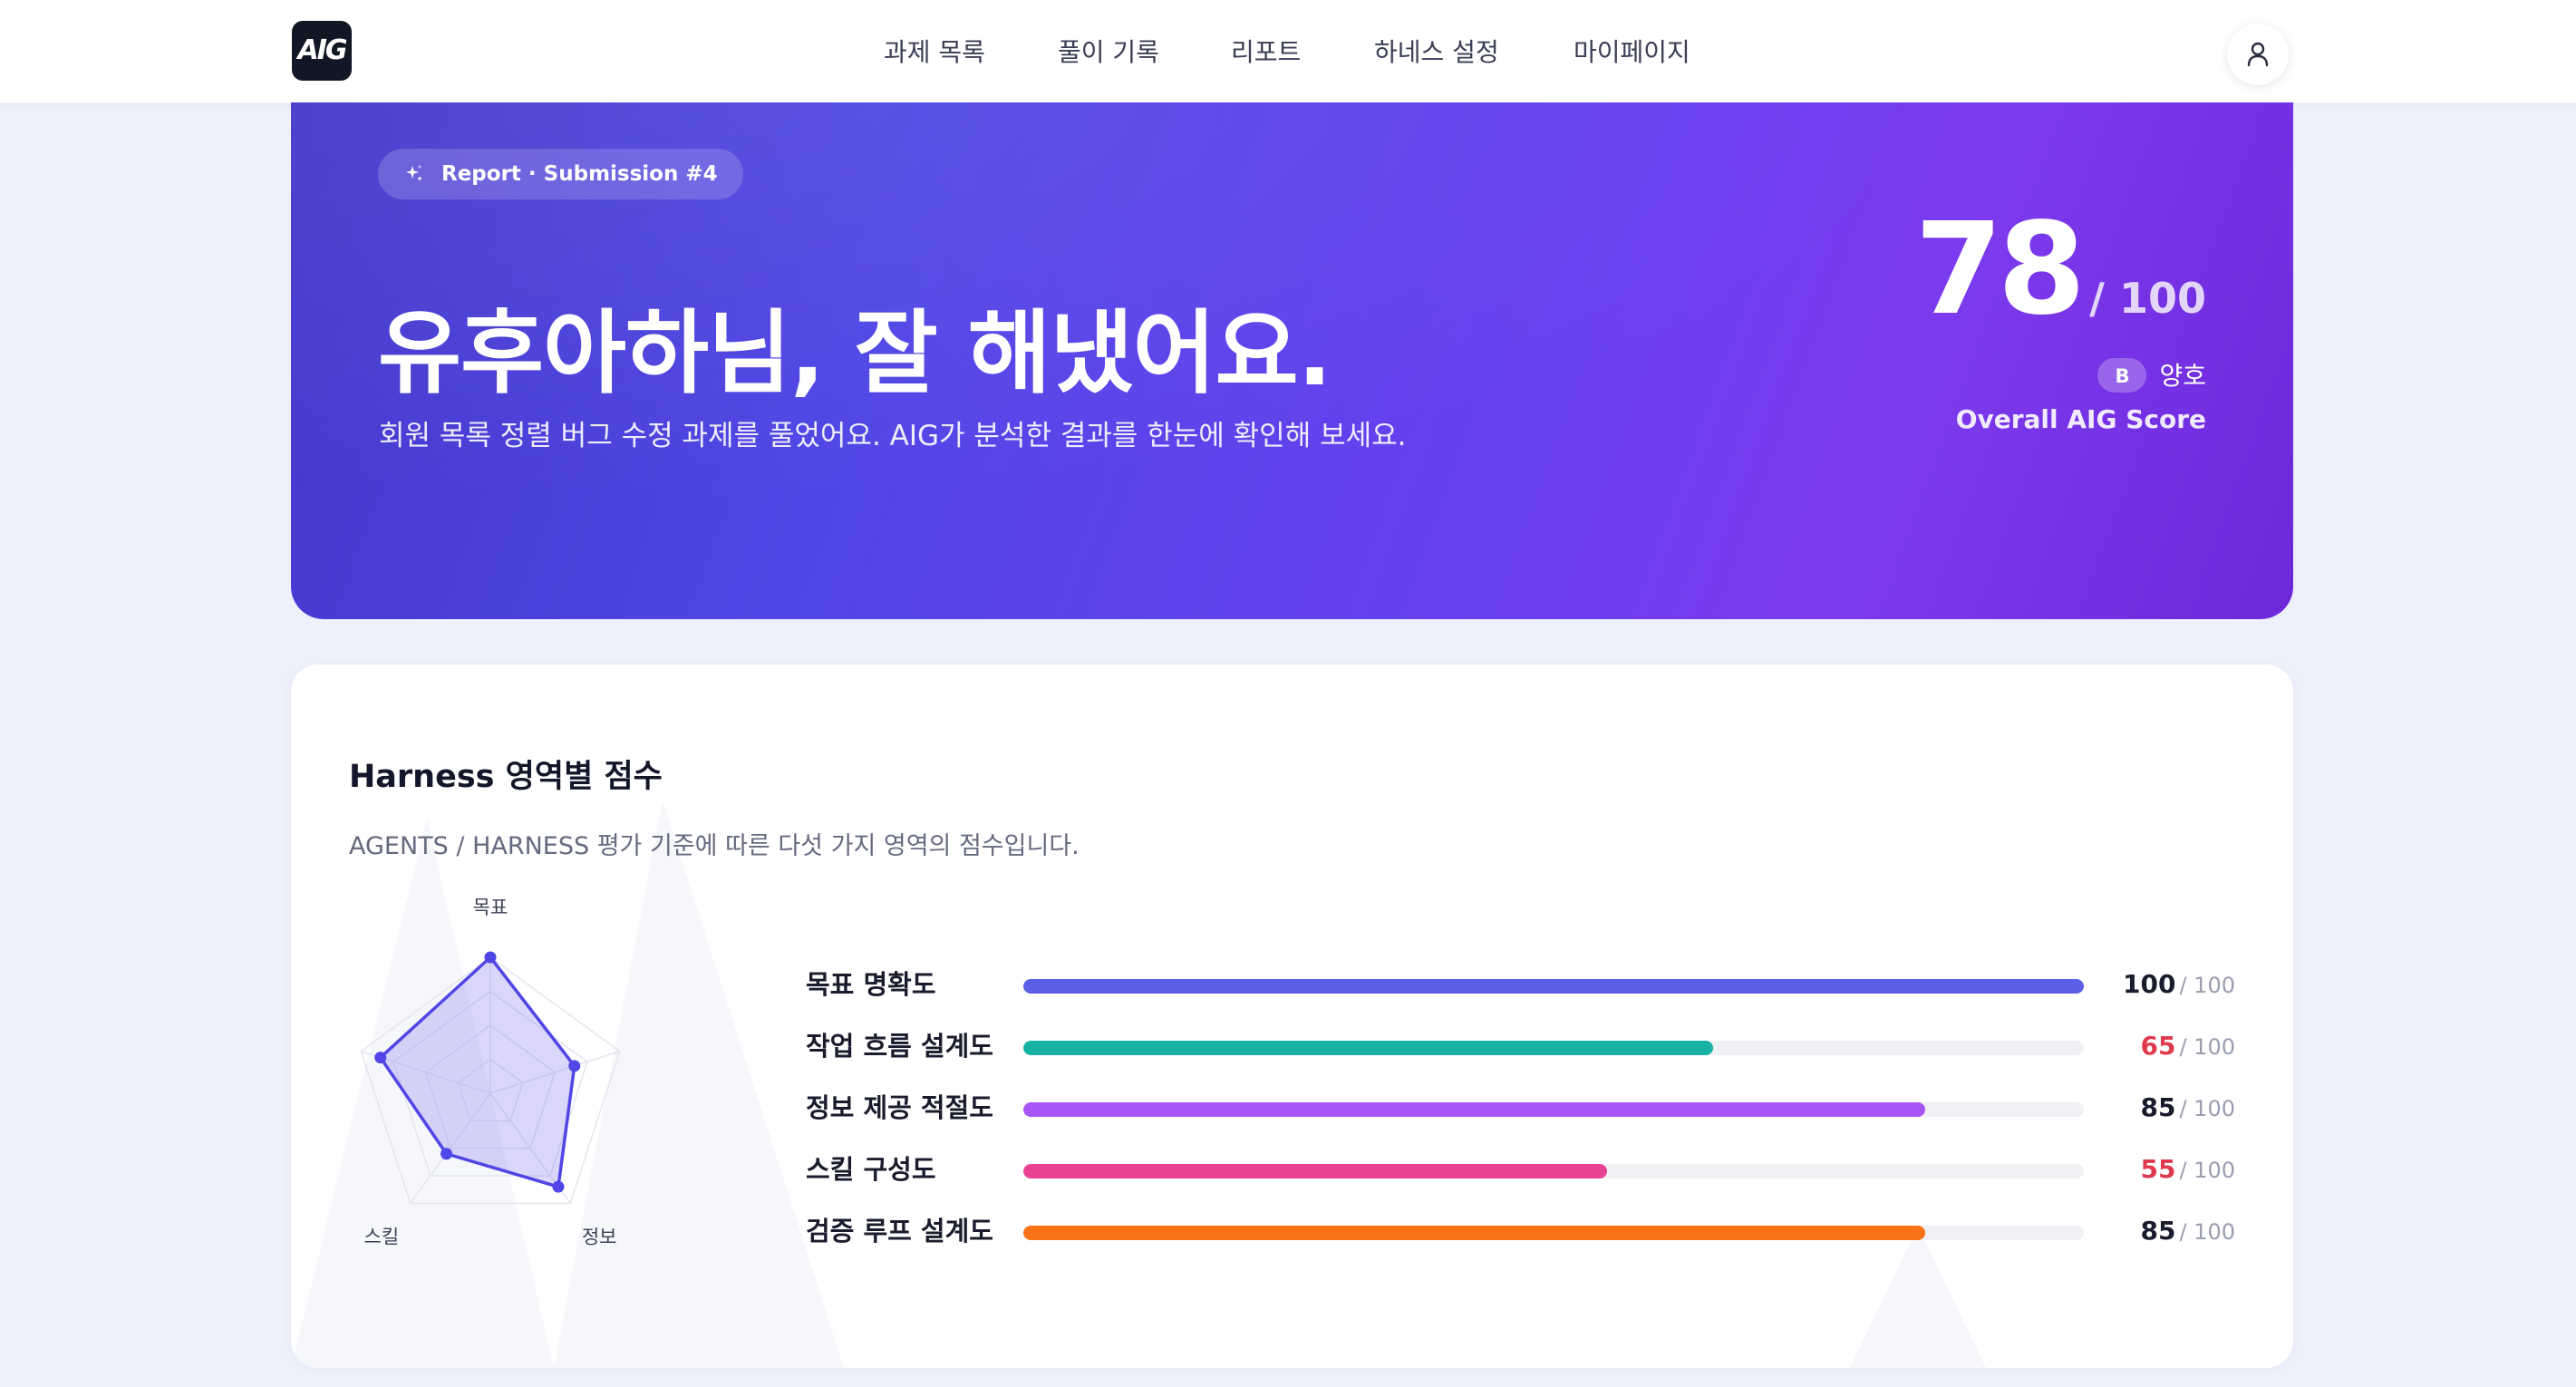 Image resolution: width=2576 pixels, height=1387 pixels. What do you see at coordinates (414, 173) in the screenshot?
I see `sparkle-icon` at bounding box center [414, 173].